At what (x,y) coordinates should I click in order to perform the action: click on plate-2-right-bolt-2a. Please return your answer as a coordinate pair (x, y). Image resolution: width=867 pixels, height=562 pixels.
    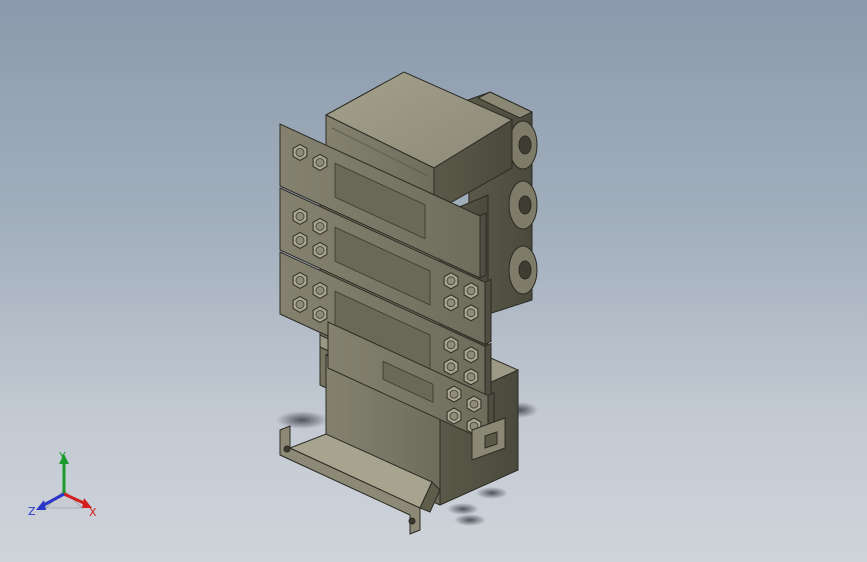
    Looking at the image, I should click on (451, 303).